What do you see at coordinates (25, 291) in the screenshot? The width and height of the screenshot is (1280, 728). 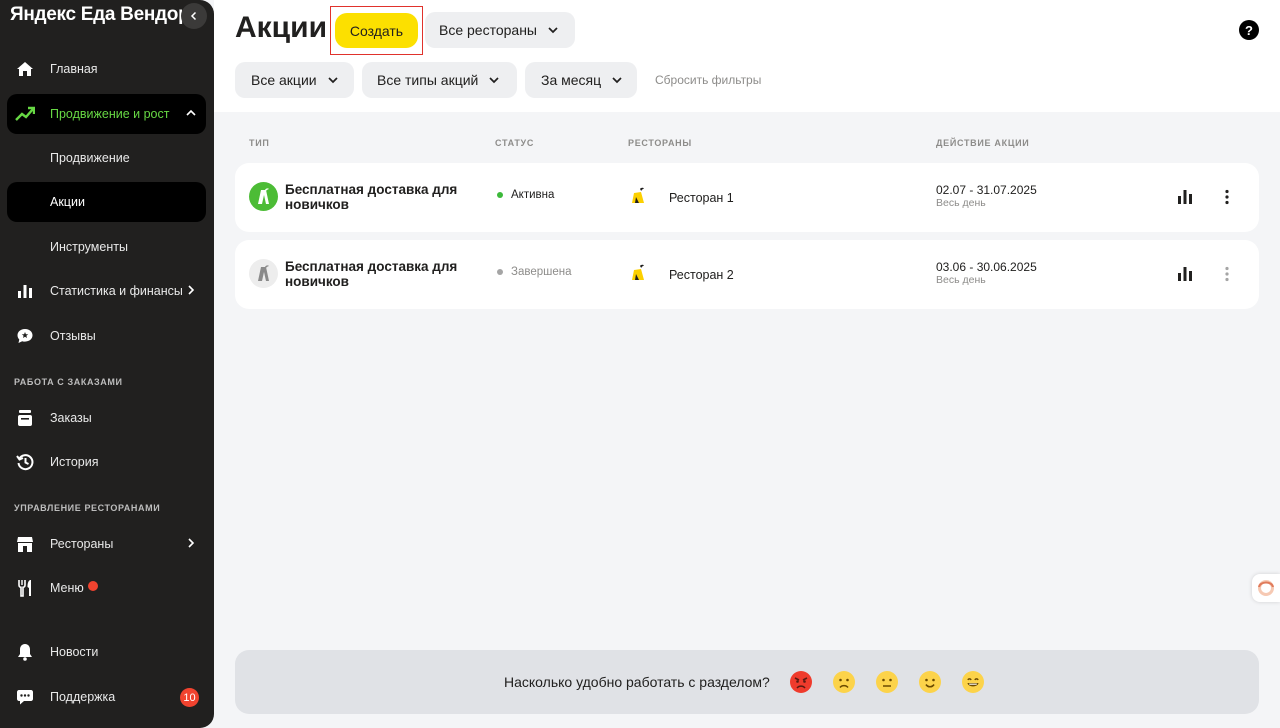 I see `bar-chart-icon` at bounding box center [25, 291].